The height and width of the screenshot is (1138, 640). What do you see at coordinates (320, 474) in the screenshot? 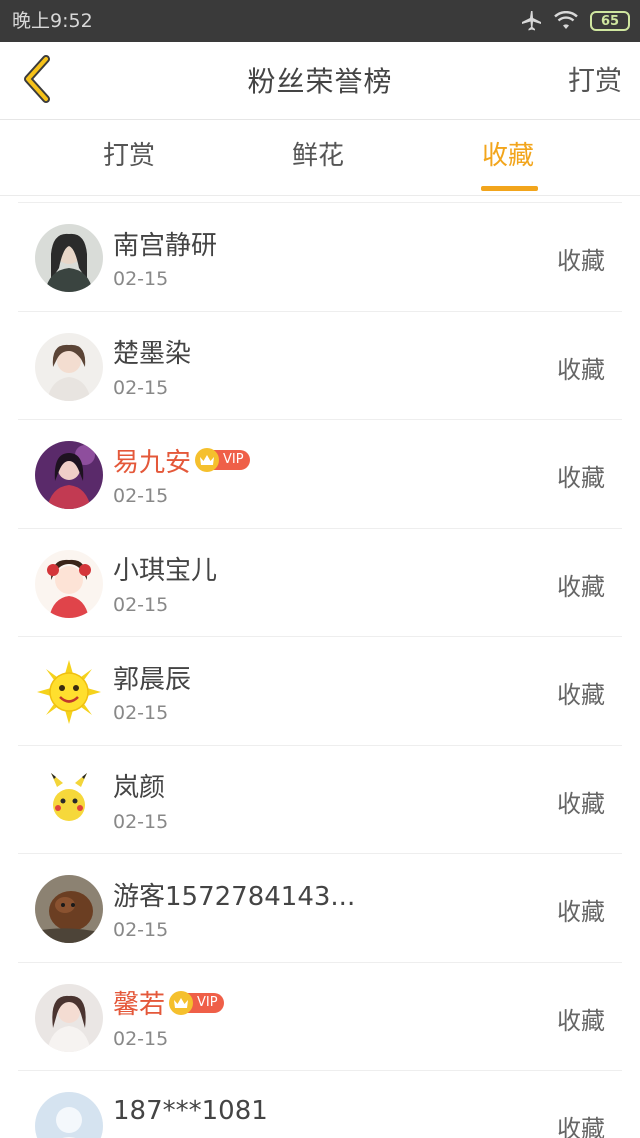
I see `list-item: 易九安 VIP 02-15 收藏` at bounding box center [320, 474].